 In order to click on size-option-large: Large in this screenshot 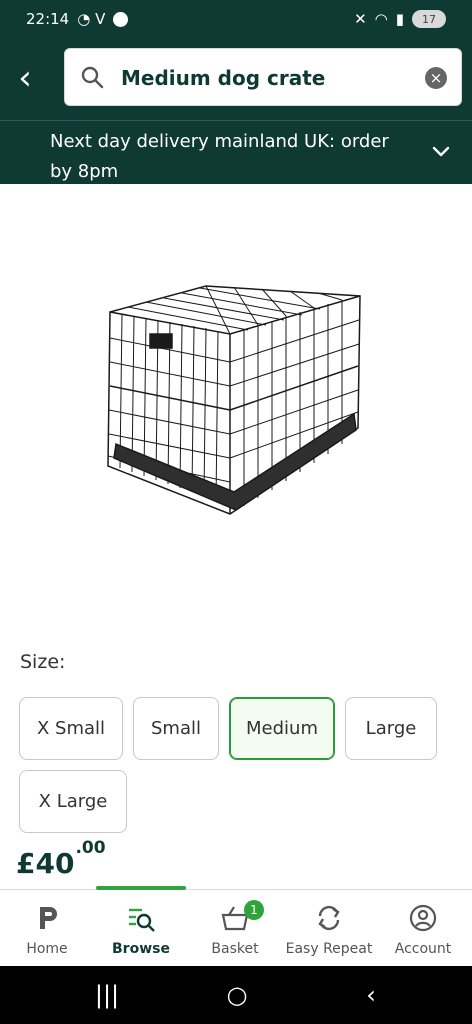, I will do `click(391, 728)`.